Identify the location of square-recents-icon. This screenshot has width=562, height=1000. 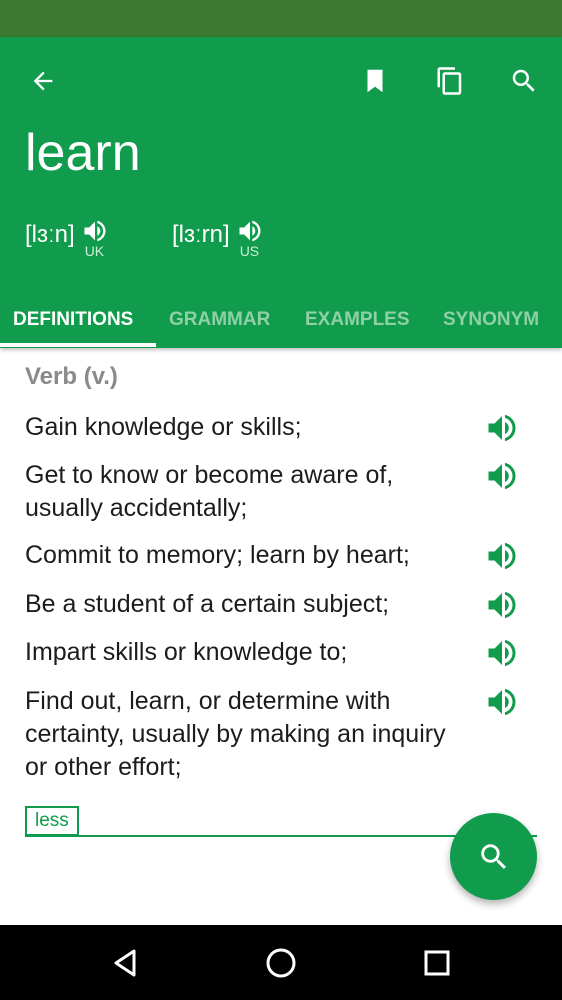
(437, 963).